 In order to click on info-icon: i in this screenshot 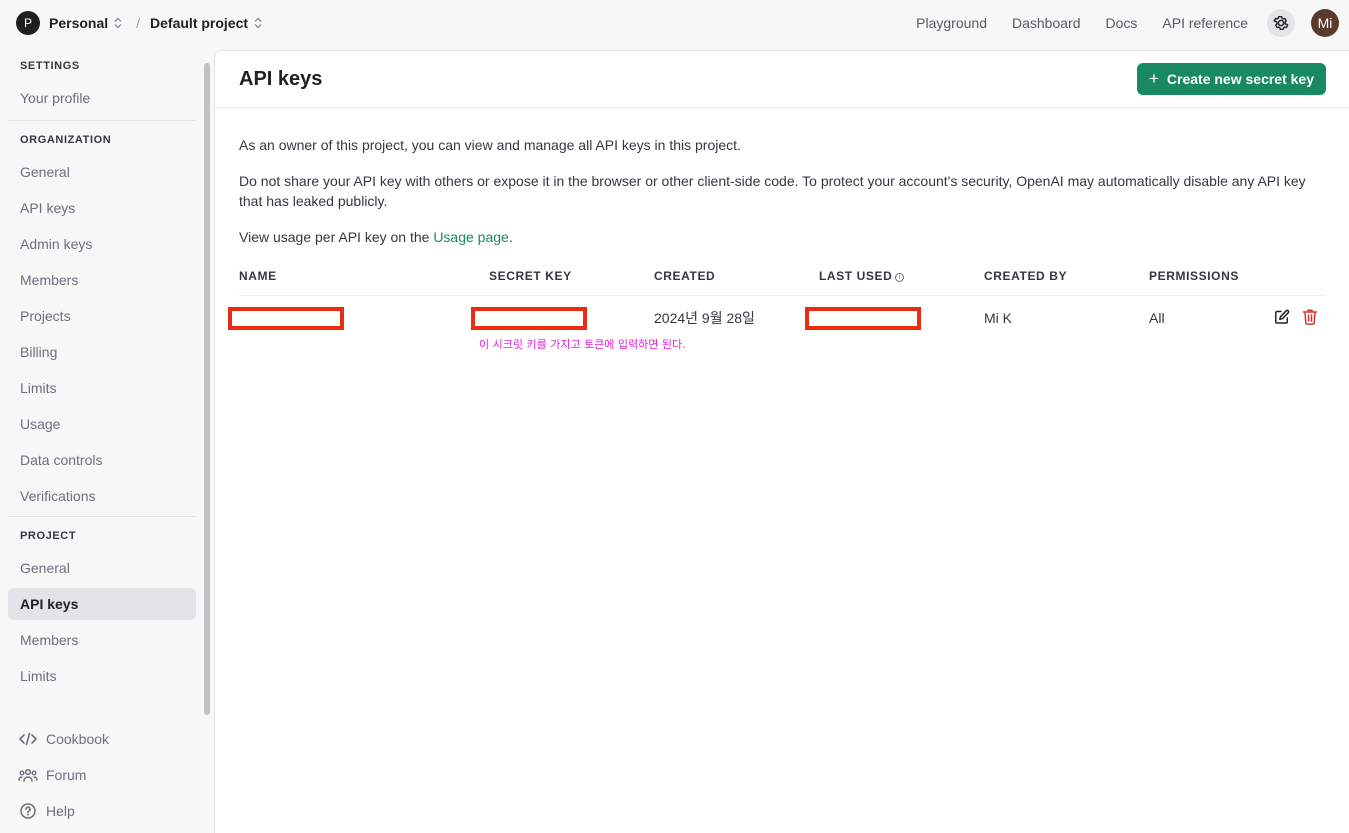, I will do `click(900, 277)`.